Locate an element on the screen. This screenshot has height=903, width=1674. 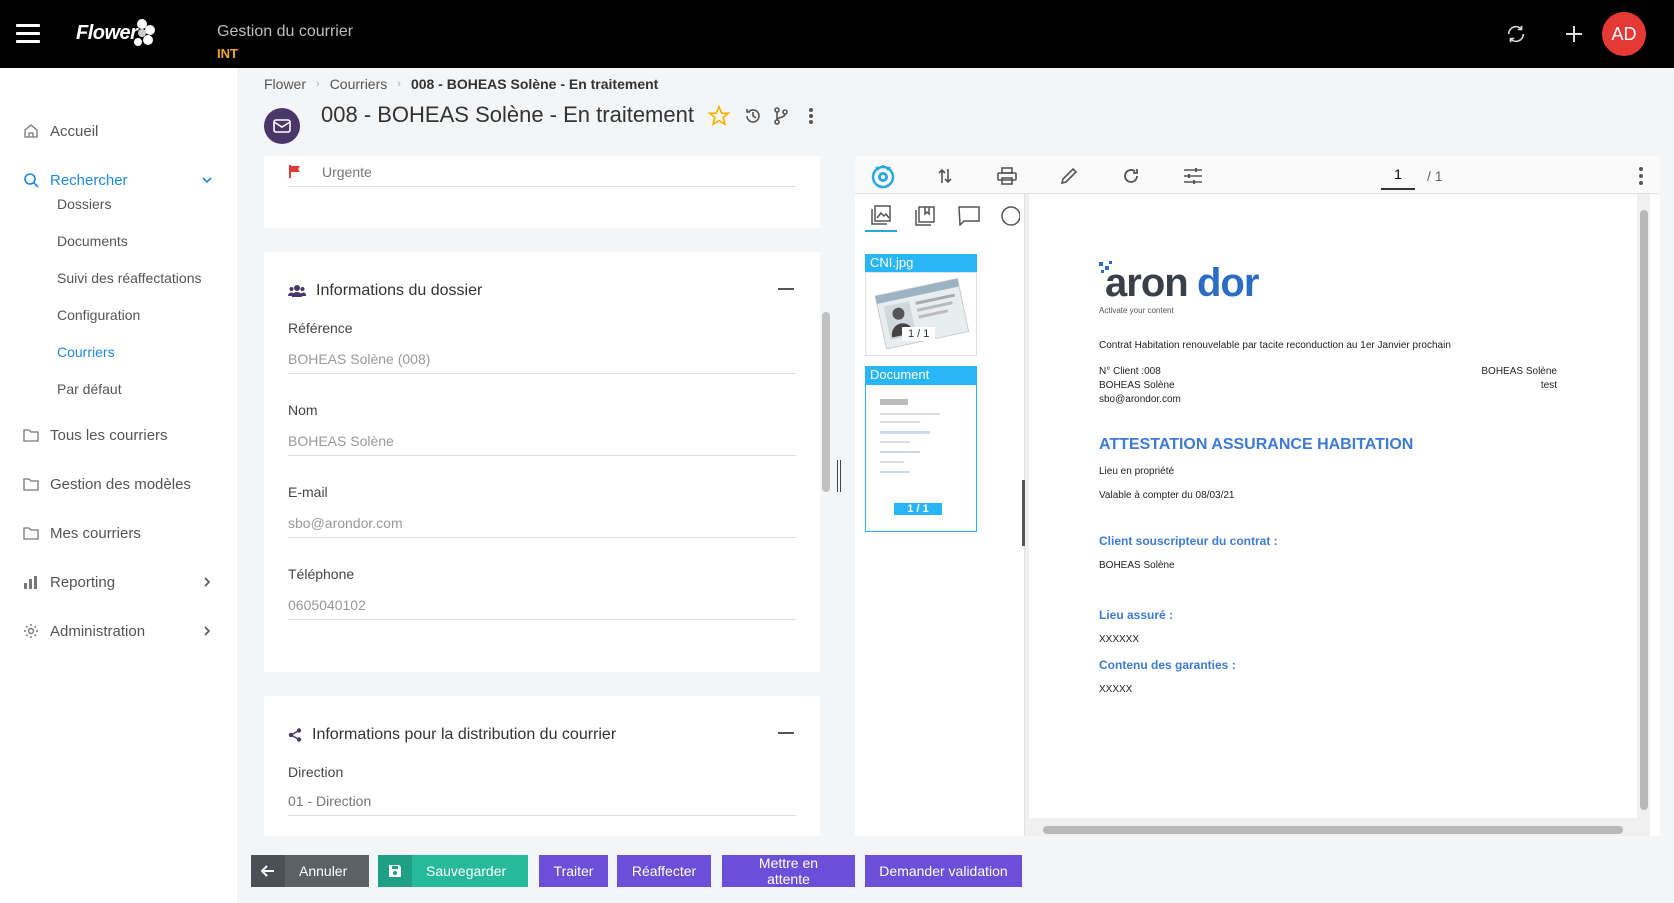
thumbnail-page-count: 1 / 1 is located at coordinates (918, 509).